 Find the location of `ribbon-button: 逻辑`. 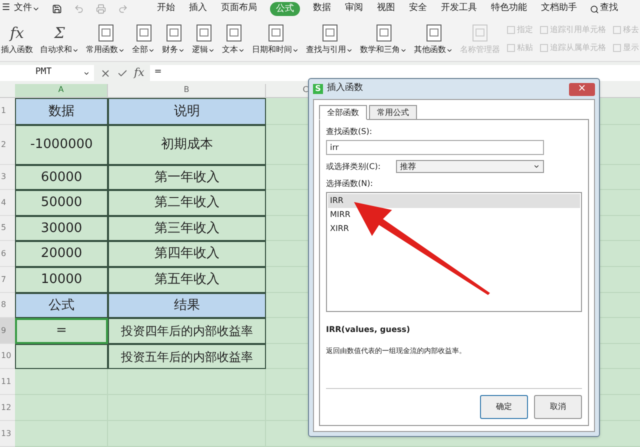

ribbon-button: 逻辑 is located at coordinates (203, 39).